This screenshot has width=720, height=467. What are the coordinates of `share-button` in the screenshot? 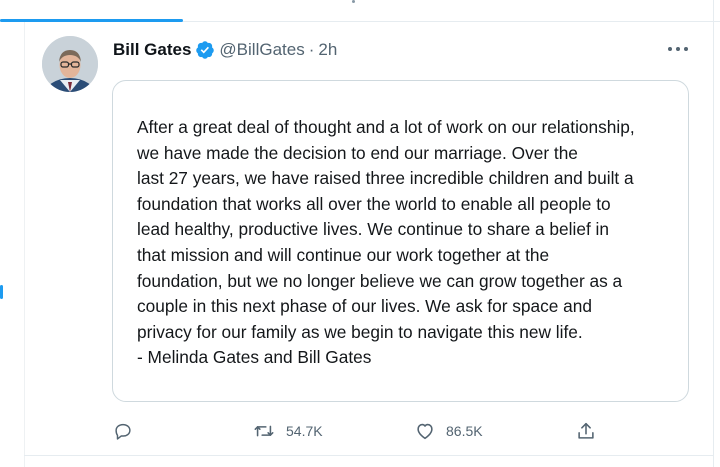 It's located at (586, 431).